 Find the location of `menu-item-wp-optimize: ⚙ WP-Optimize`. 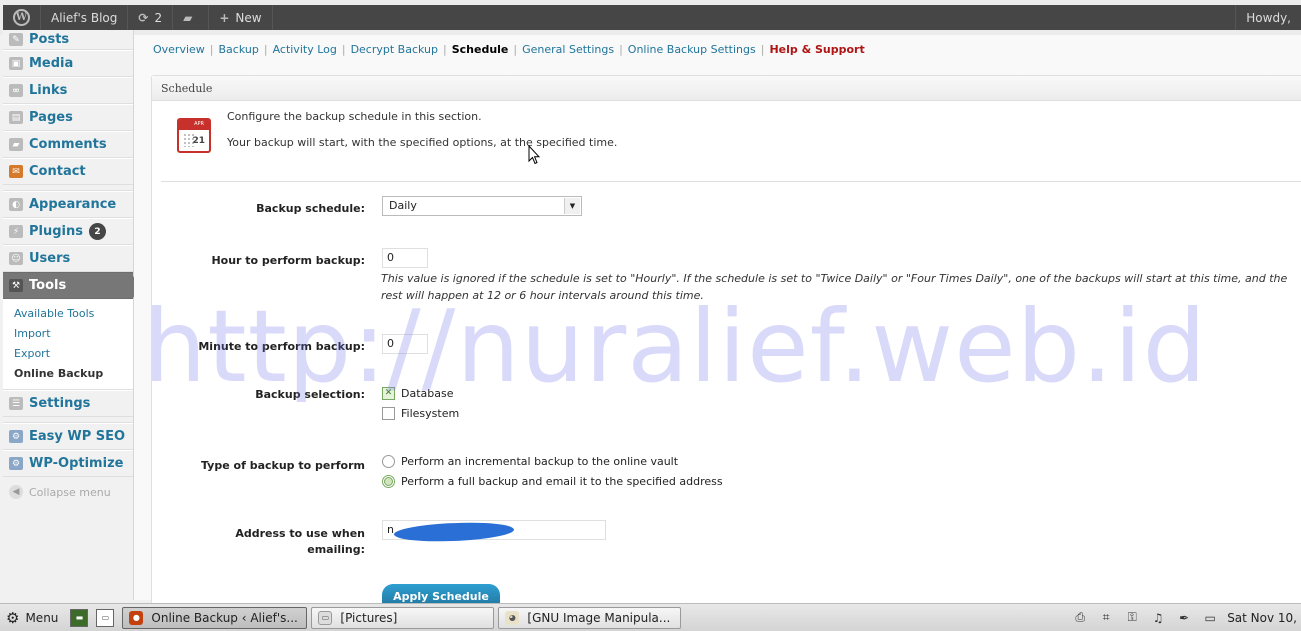

menu-item-wp-optimize: ⚙ WP-Optimize is located at coordinates (68, 463).